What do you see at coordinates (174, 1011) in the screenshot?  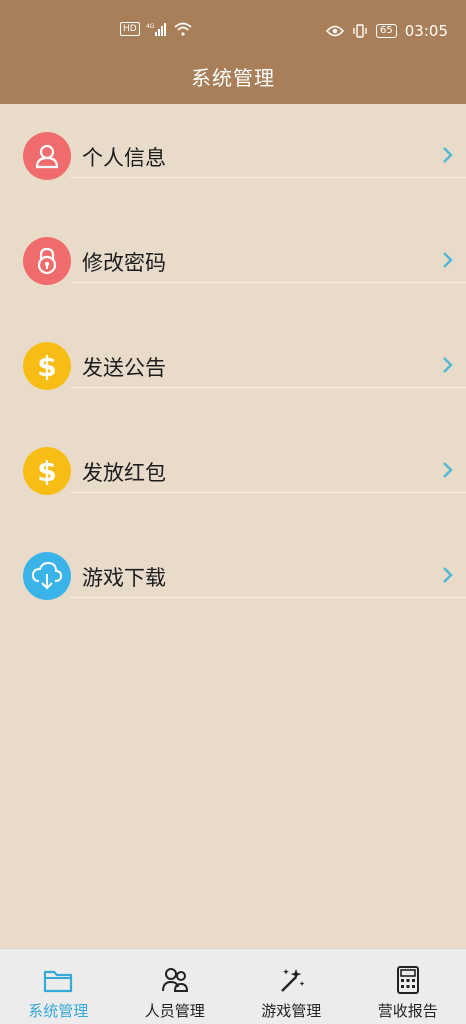 I see `tab-label: 人员管理` at bounding box center [174, 1011].